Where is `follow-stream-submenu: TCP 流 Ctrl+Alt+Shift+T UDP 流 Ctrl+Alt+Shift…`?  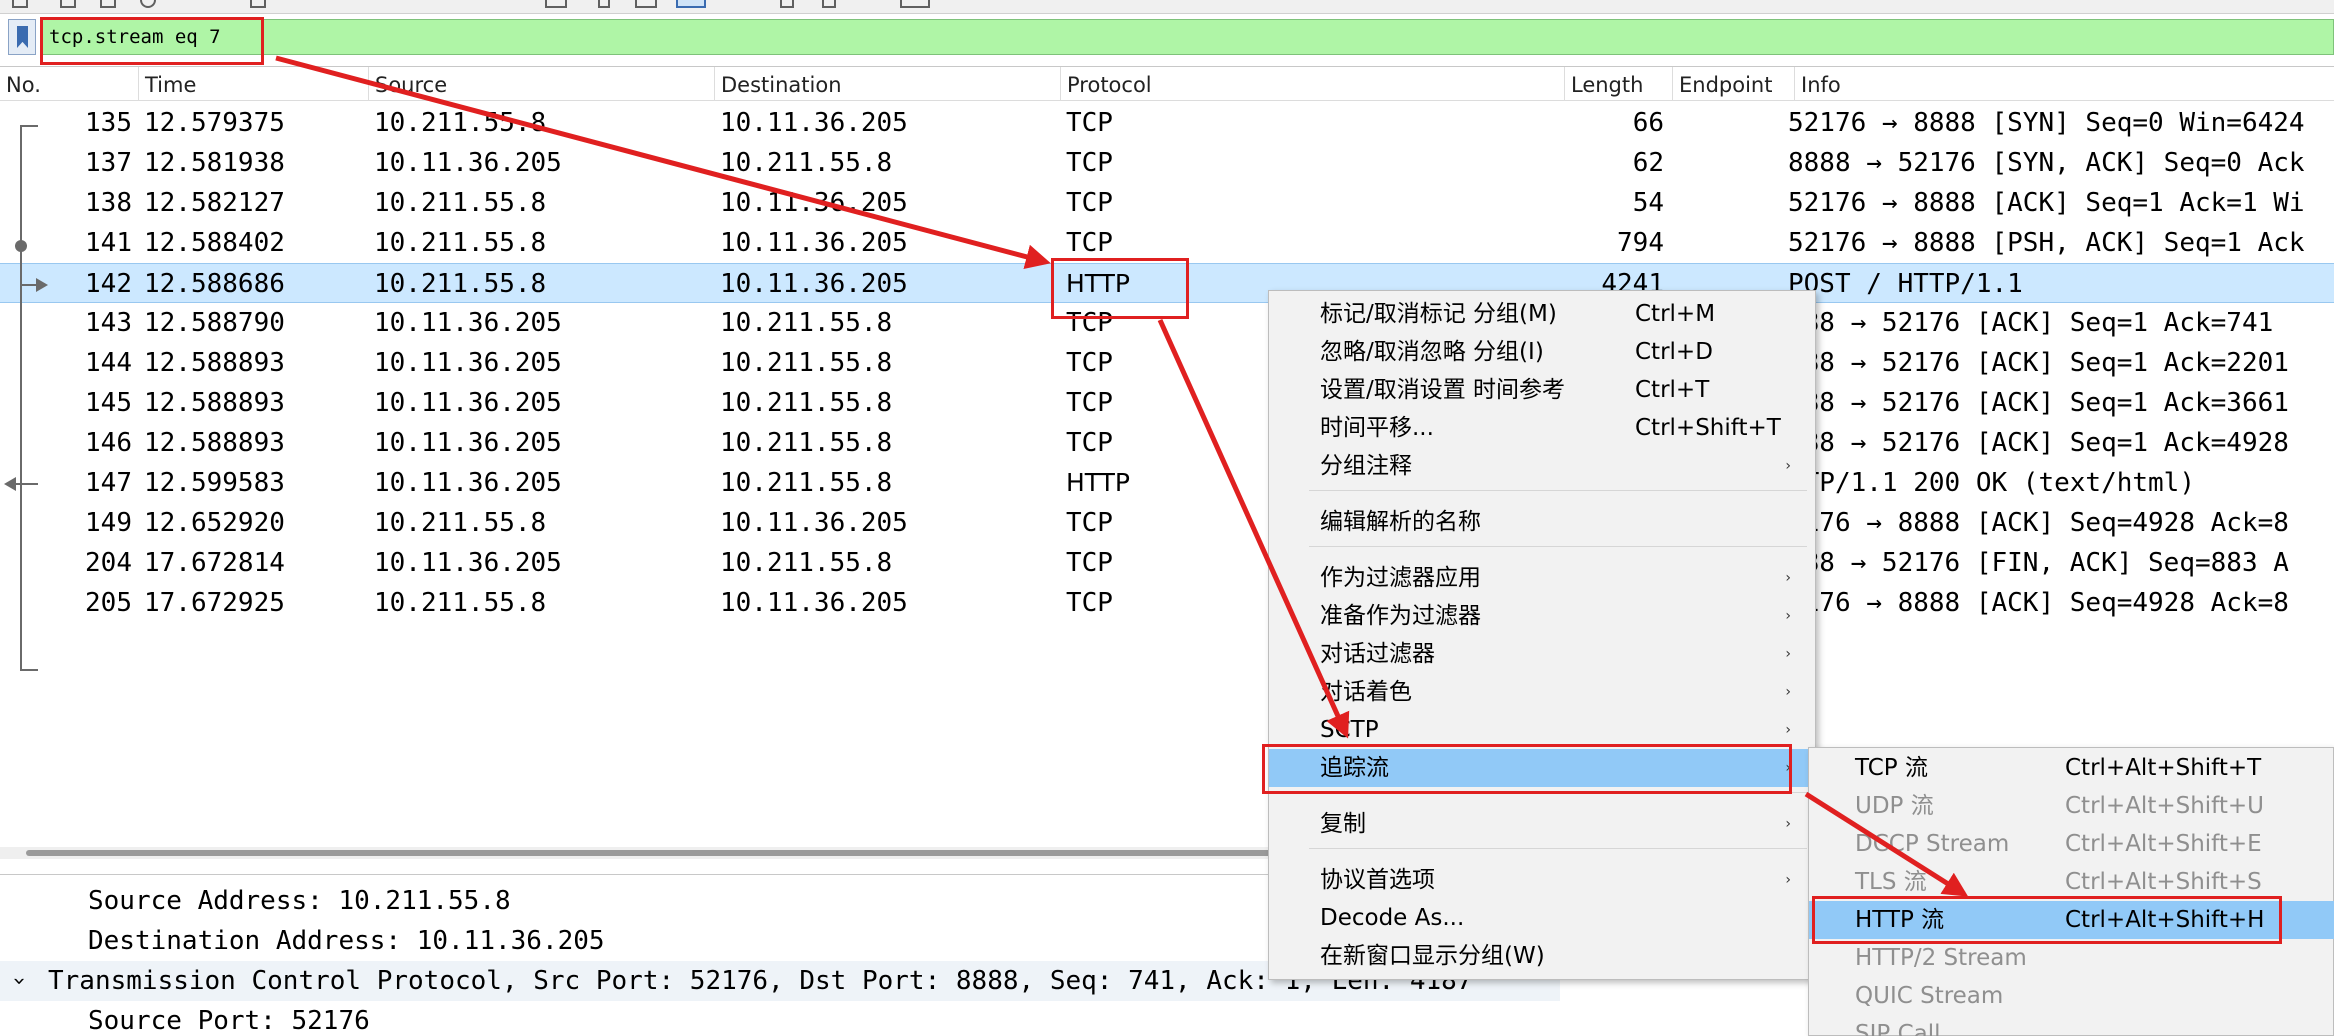
follow-stream-submenu: TCP 流 Ctrl+Alt+Shift+T UDP 流 Ctrl+Alt+Shift… is located at coordinates (2071, 891).